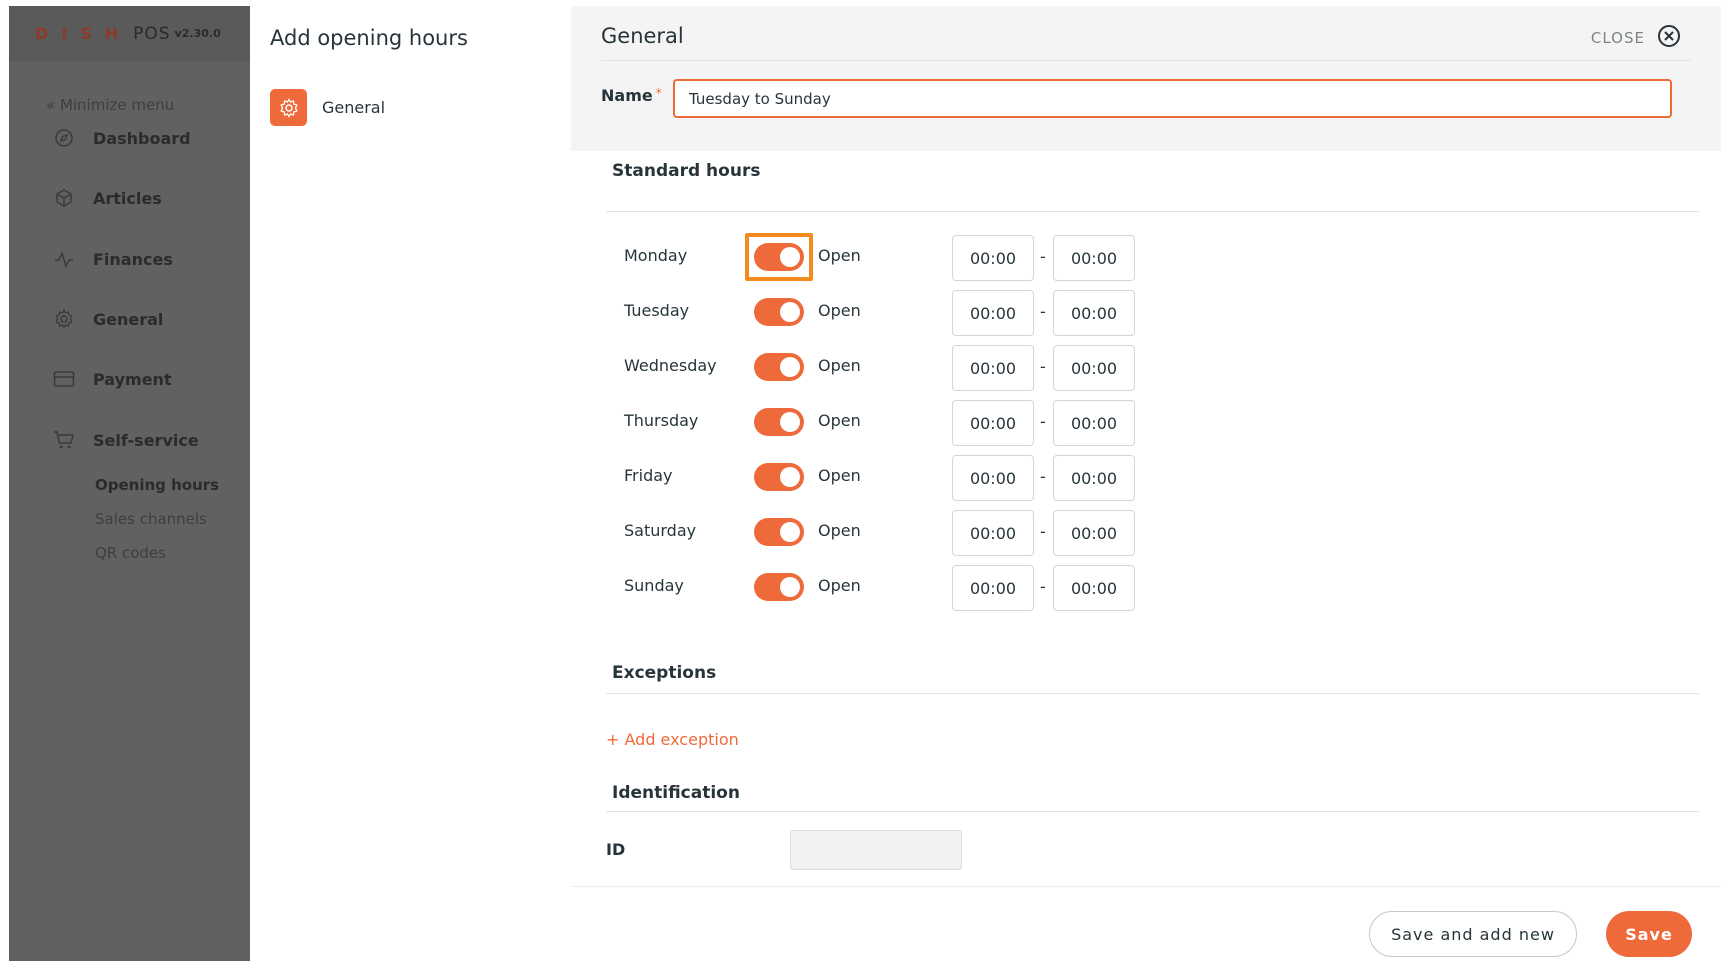 The image size is (1721, 961). I want to click on add-exception-link: + Add exception, so click(672, 739).